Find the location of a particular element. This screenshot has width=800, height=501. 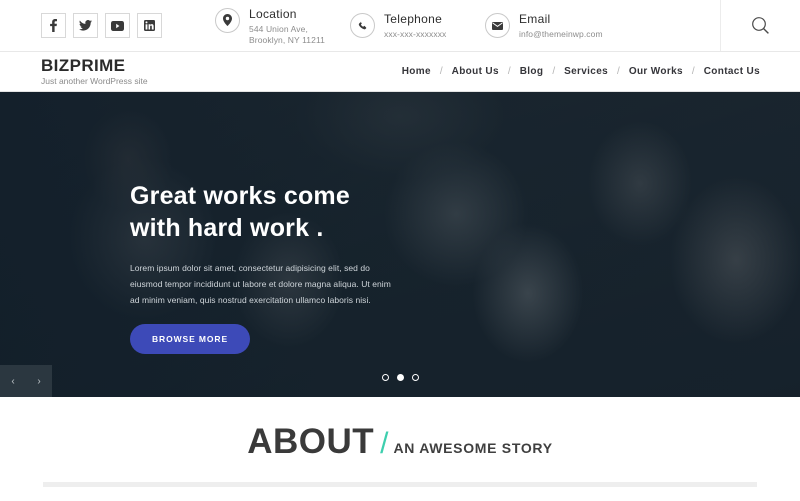

contact-item-telephone: Telephone xxx-xxx-xxxxxxx is located at coordinates (417, 25).